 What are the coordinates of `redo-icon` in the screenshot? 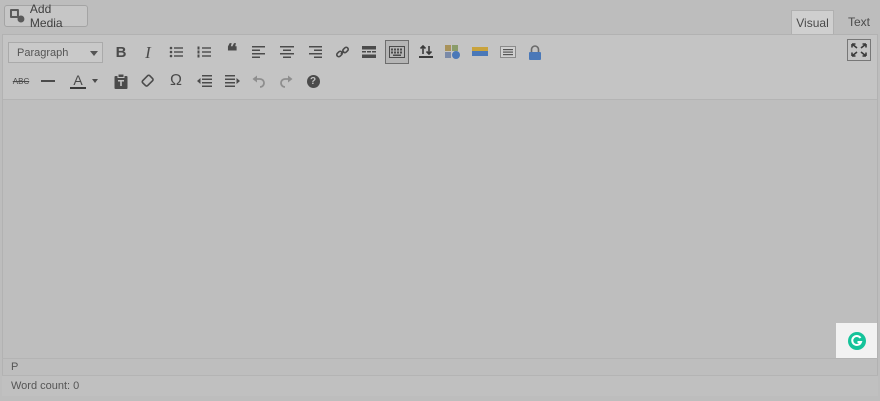 It's located at (286, 81).